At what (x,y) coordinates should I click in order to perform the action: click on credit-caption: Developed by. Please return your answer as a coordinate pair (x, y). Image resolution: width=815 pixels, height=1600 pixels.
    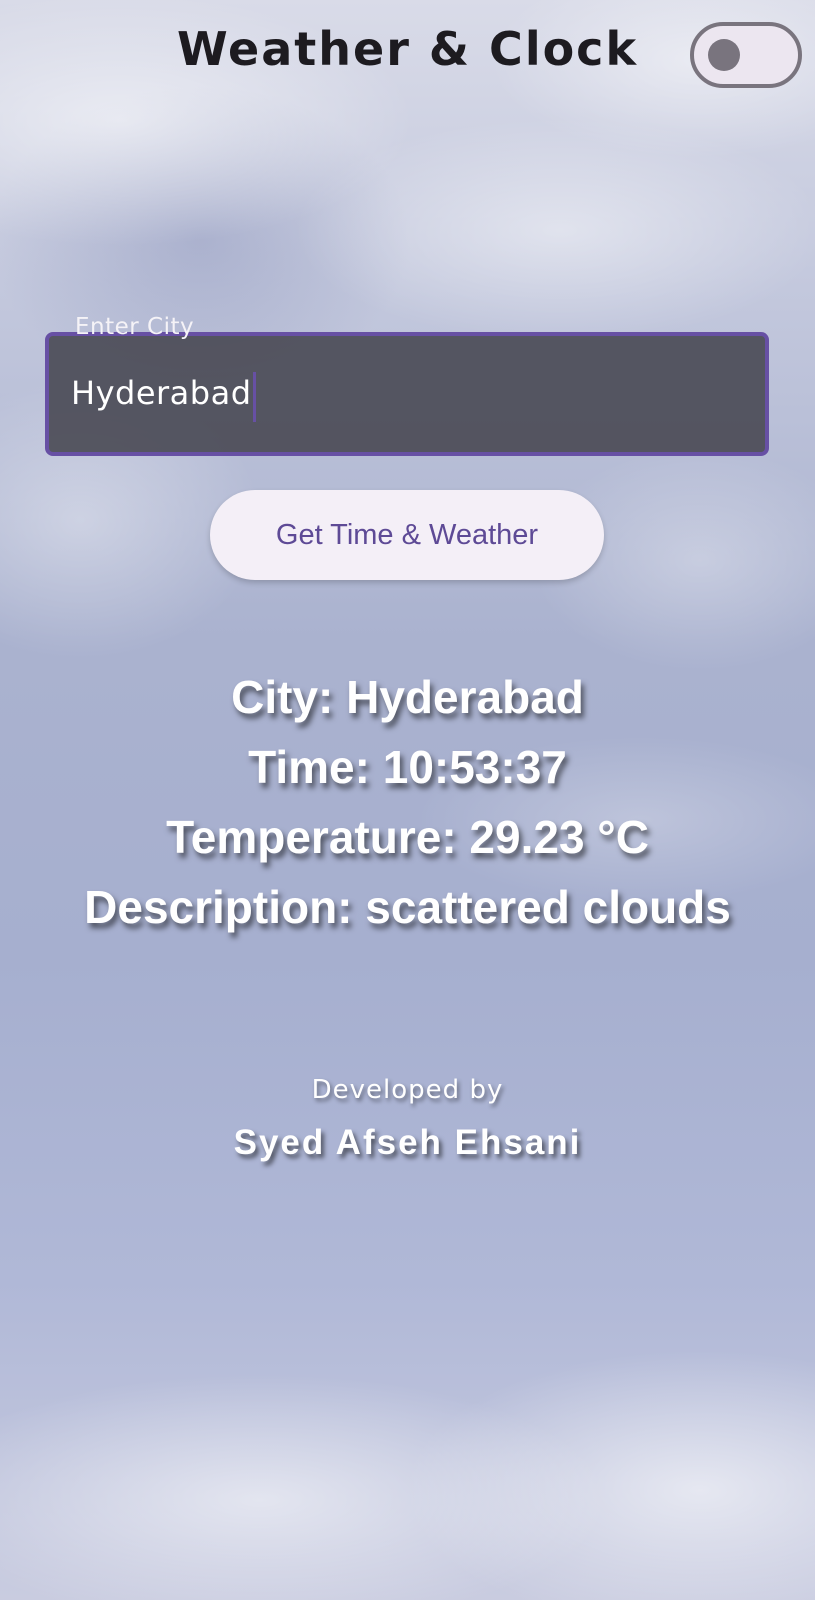
    Looking at the image, I should click on (407, 1090).